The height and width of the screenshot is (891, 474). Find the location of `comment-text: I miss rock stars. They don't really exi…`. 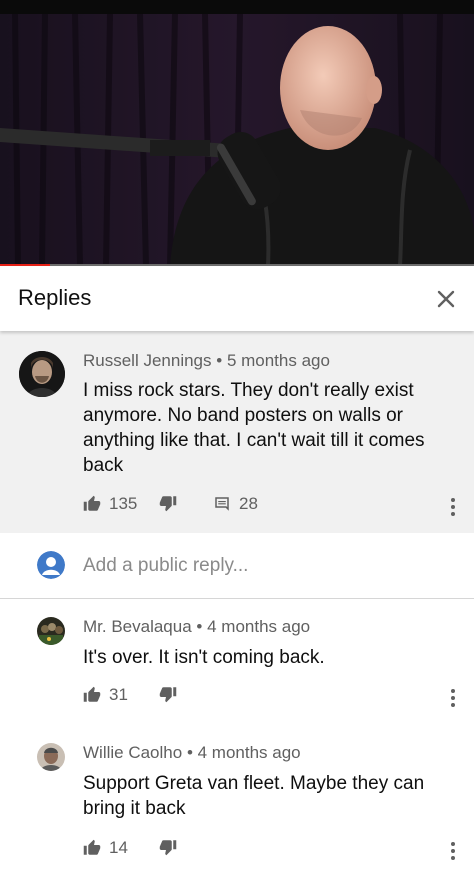

comment-text: I miss rock stars. They don't really exi… is located at coordinates (254, 428).